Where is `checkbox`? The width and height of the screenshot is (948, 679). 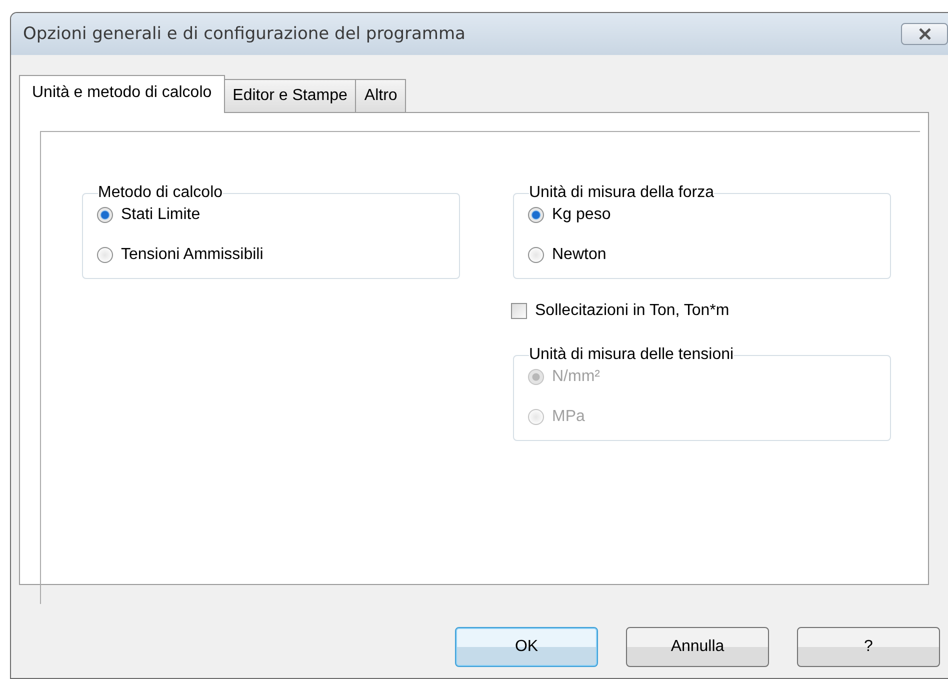
checkbox is located at coordinates (519, 311).